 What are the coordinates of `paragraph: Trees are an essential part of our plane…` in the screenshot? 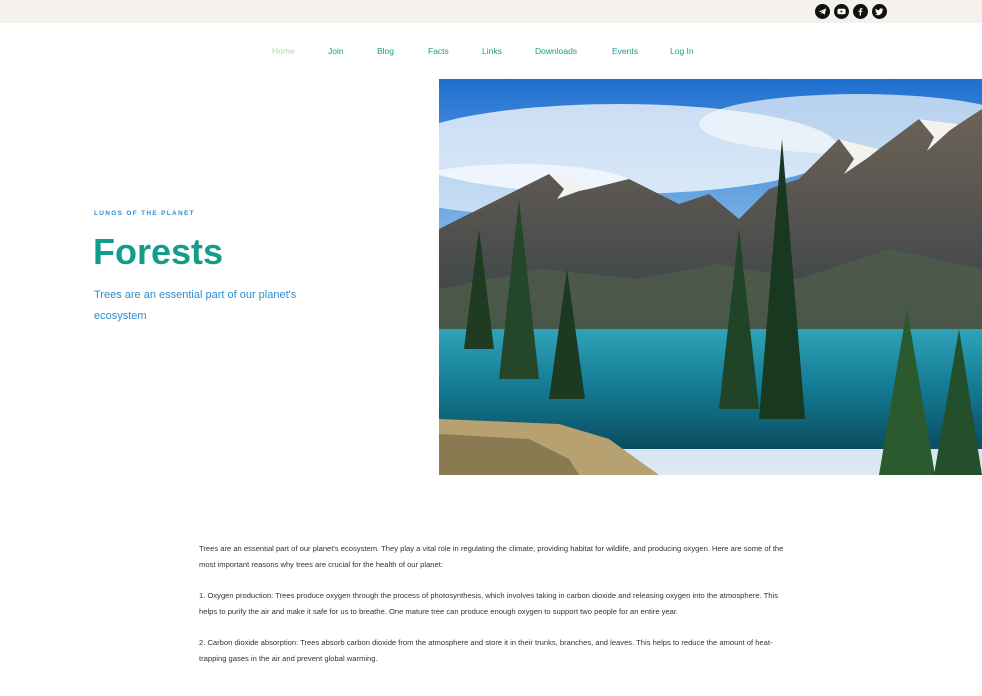 It's located at (491, 556).